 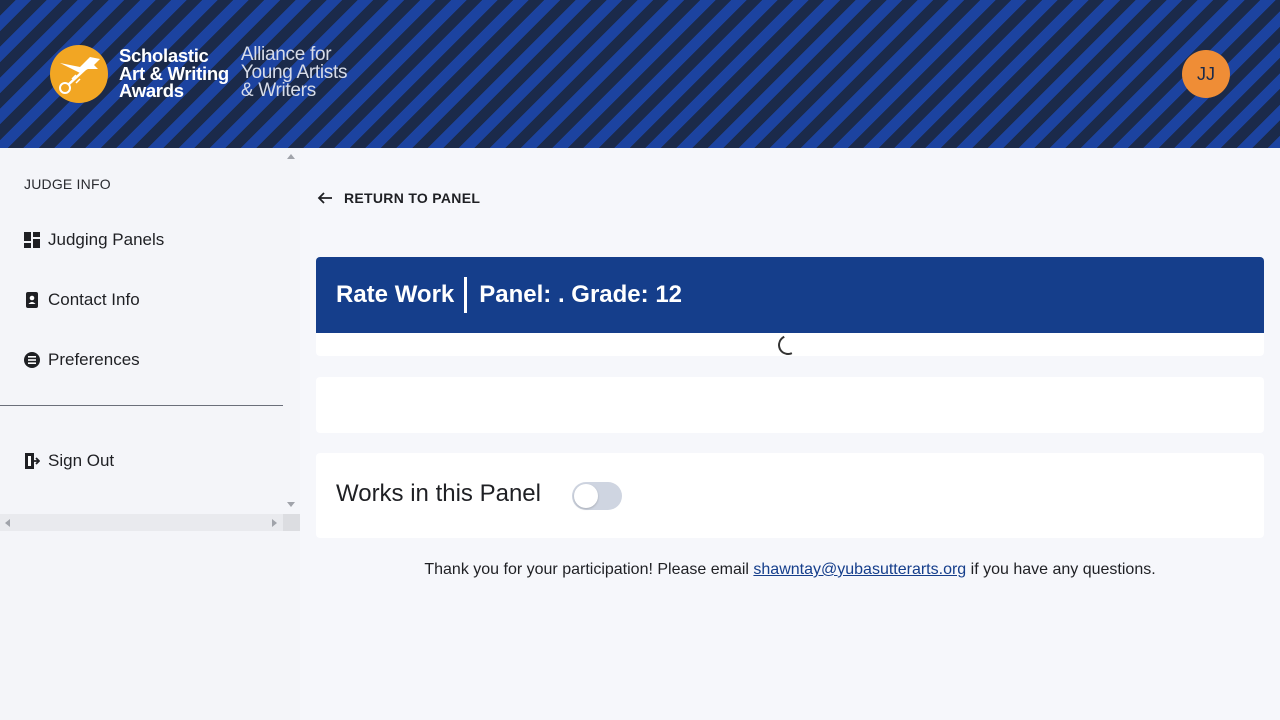 What do you see at coordinates (7, 523) in the screenshot?
I see `scroll-left-arrow-icon` at bounding box center [7, 523].